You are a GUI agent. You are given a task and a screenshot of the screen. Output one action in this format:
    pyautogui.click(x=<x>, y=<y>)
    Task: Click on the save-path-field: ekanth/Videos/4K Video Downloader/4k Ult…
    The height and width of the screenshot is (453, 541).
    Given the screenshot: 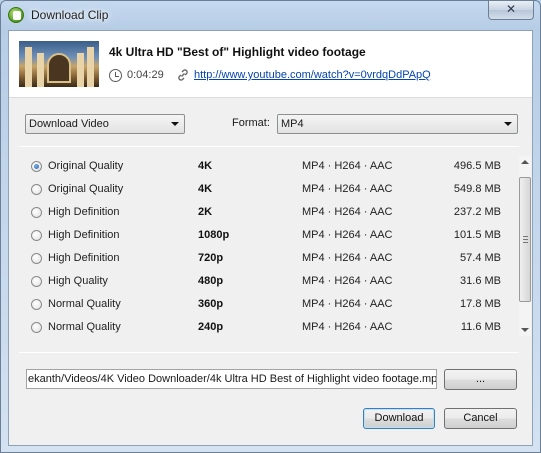 What is the action you would take?
    pyautogui.click(x=231, y=379)
    